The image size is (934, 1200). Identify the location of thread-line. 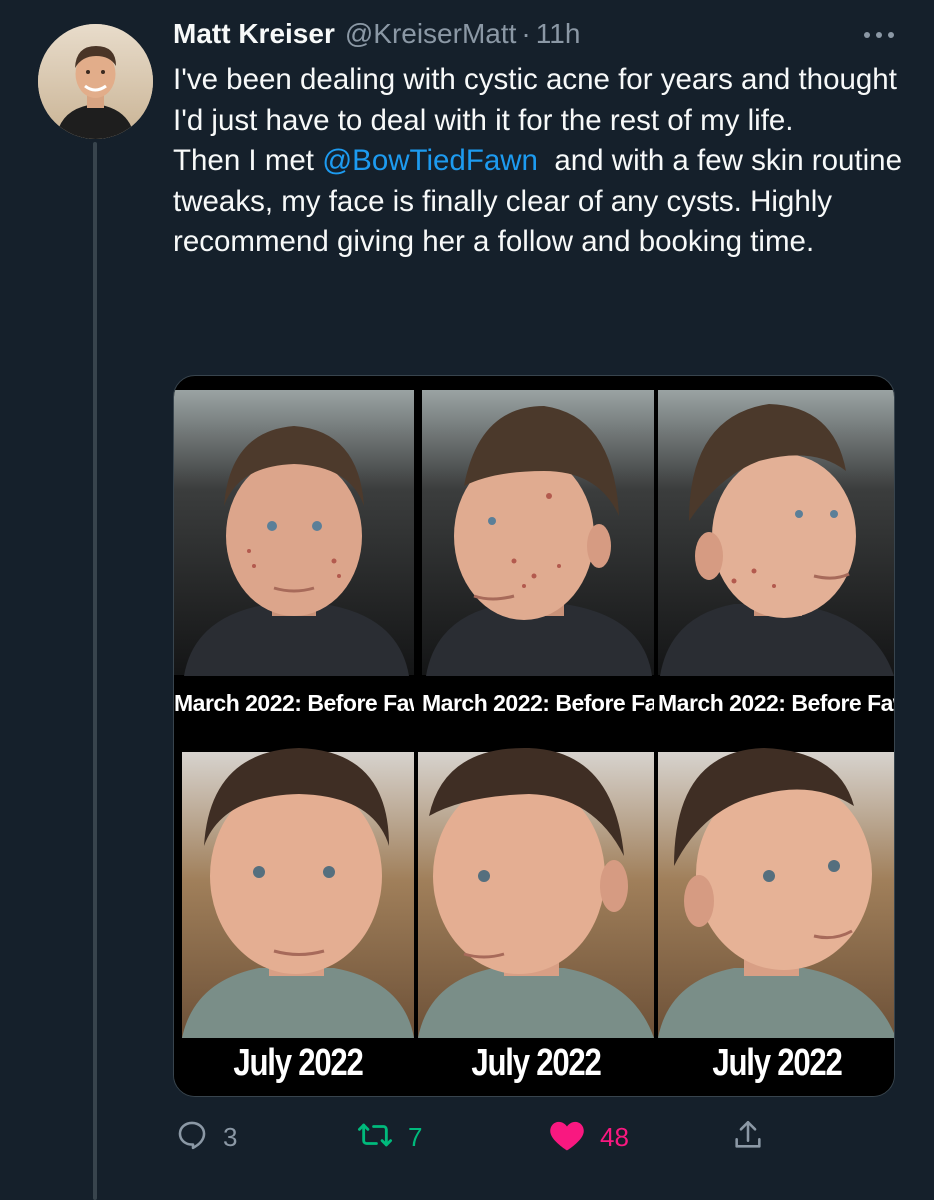
(95, 671).